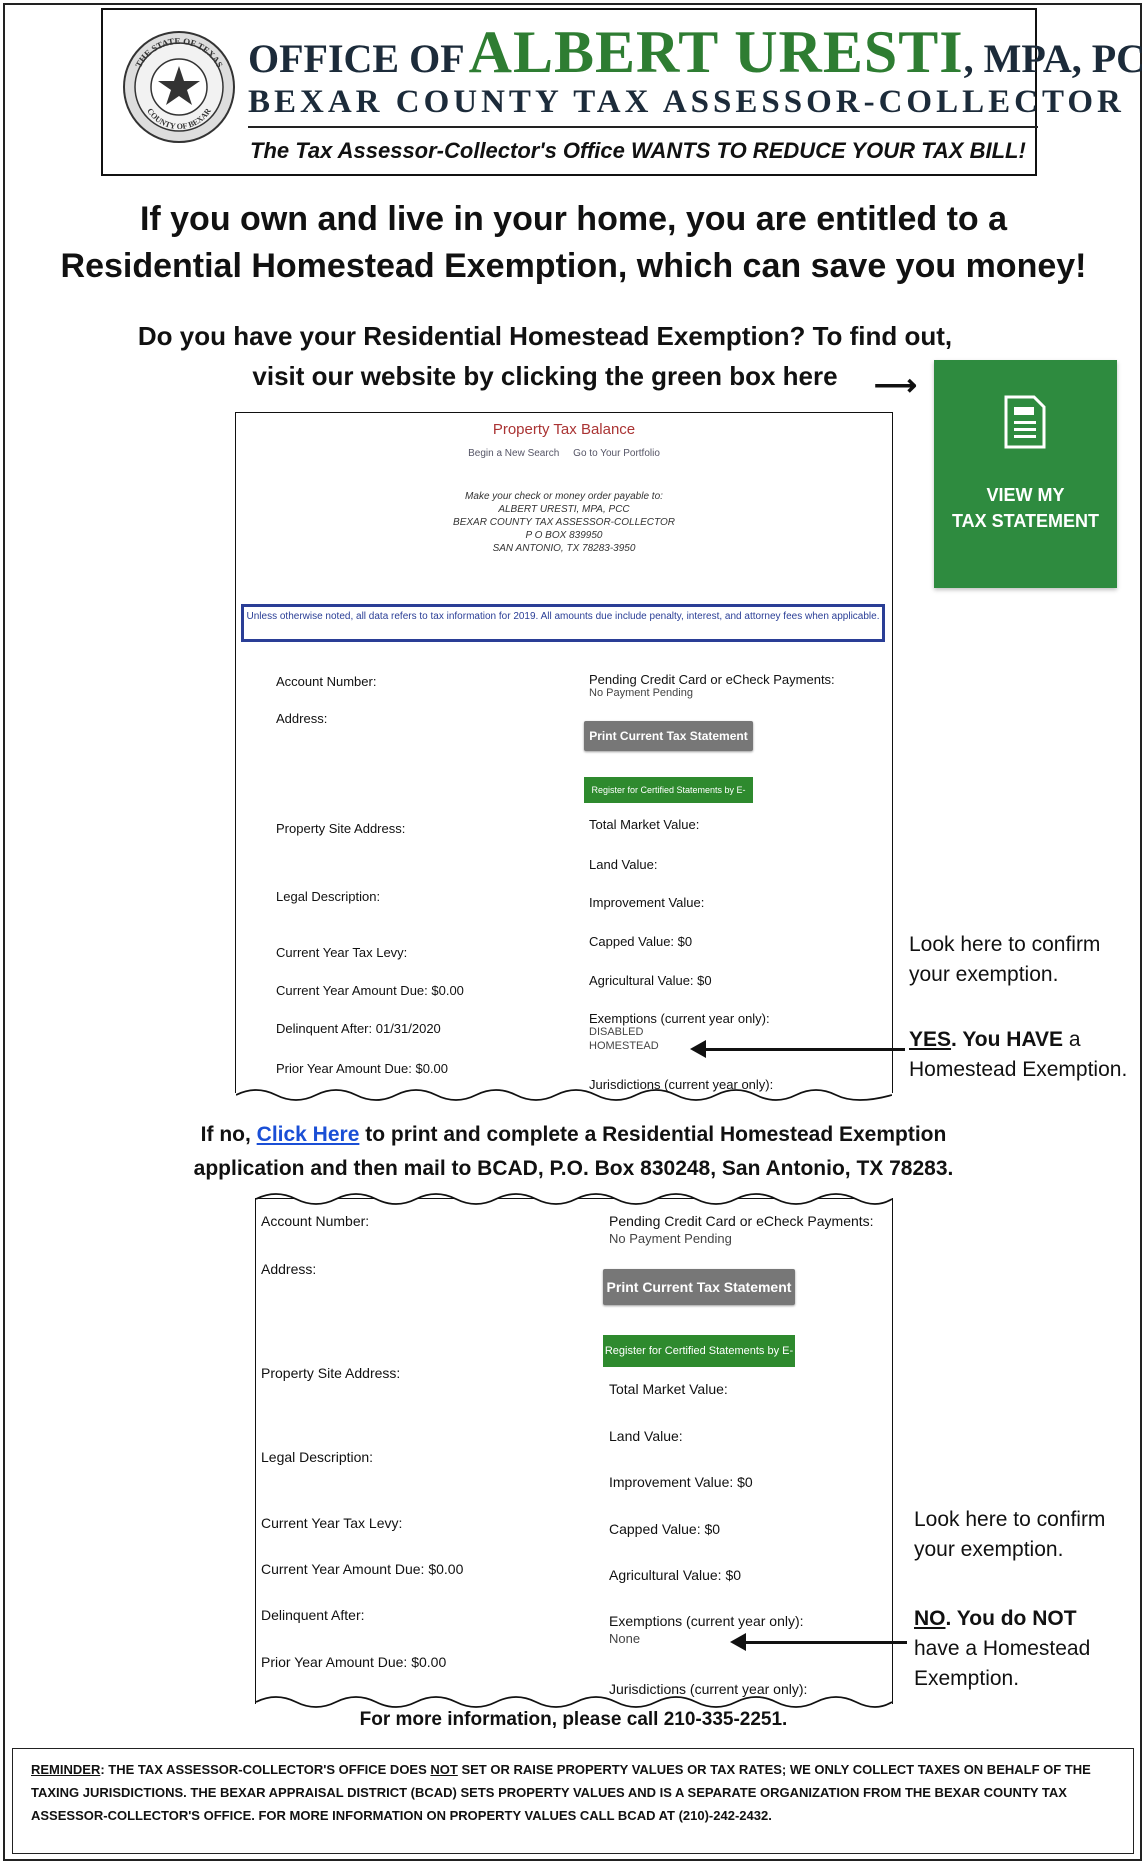  What do you see at coordinates (564, 453) in the screenshot?
I see `search-links: Begin a New Search Go to Your Portfolio` at bounding box center [564, 453].